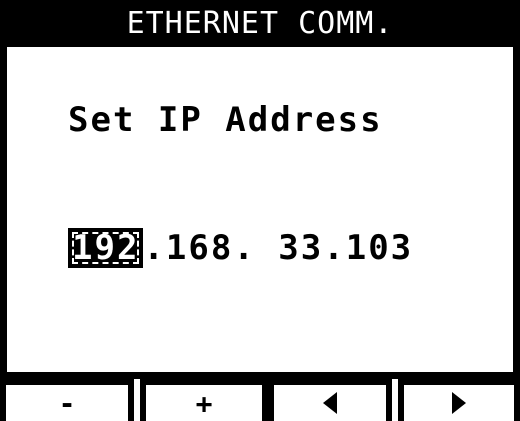 This screenshot has height=421, width=520. I want to click on softkey-bar: - +, so click(260, 400).